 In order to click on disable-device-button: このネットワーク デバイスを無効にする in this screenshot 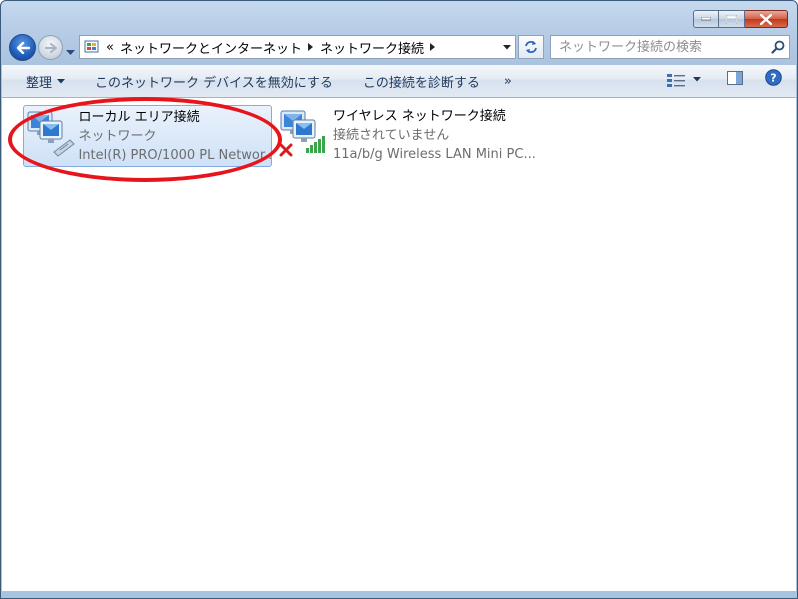, I will do `click(214, 81)`.